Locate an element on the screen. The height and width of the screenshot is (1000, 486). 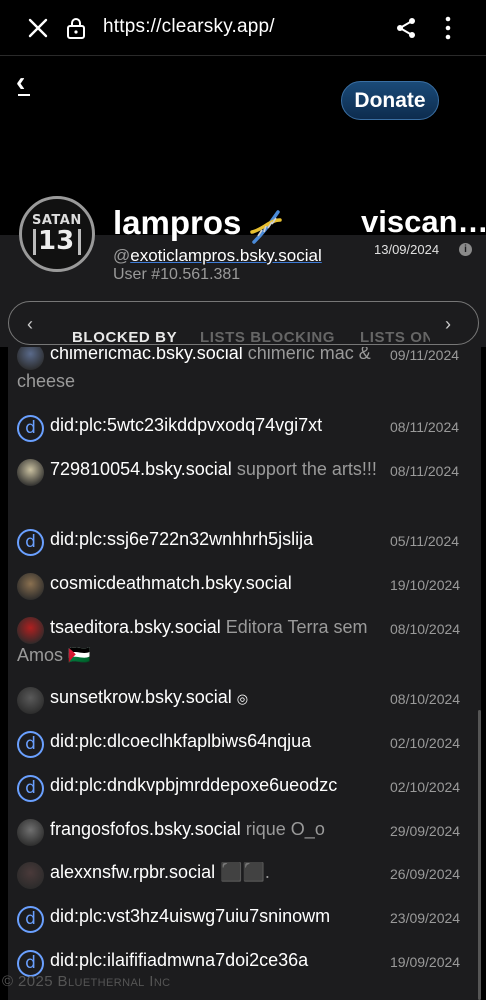
more-options-icon is located at coordinates (448, 28).